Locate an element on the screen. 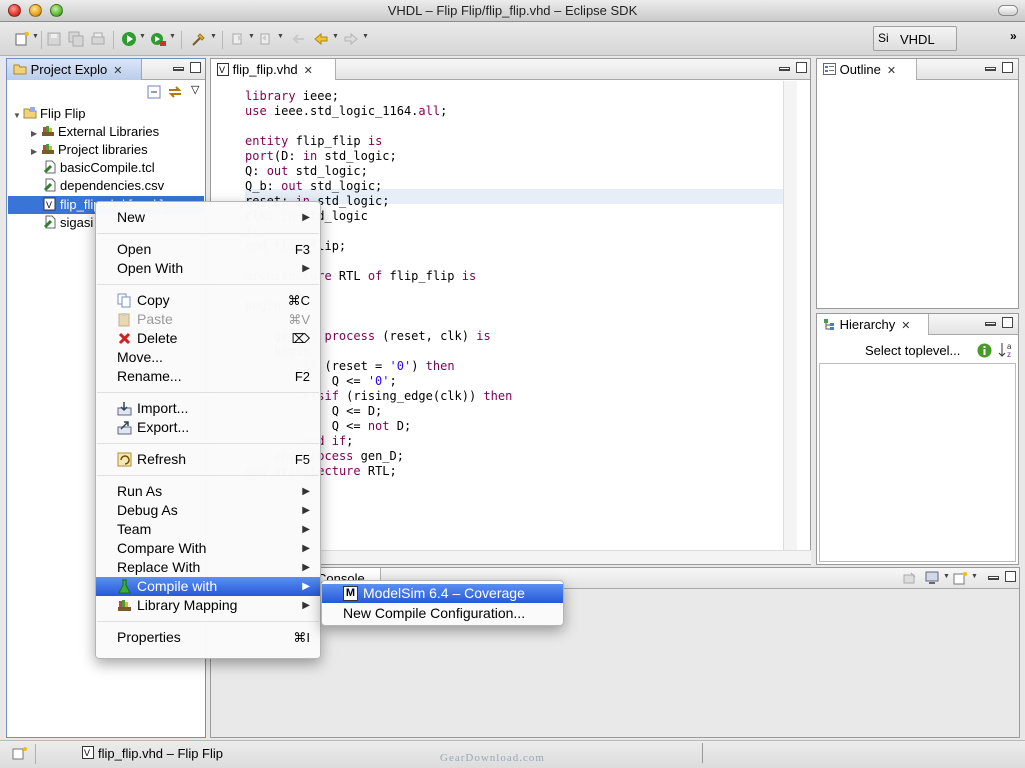  explorer-tab-bar: Project Explo ✕ is located at coordinates (106, 69).